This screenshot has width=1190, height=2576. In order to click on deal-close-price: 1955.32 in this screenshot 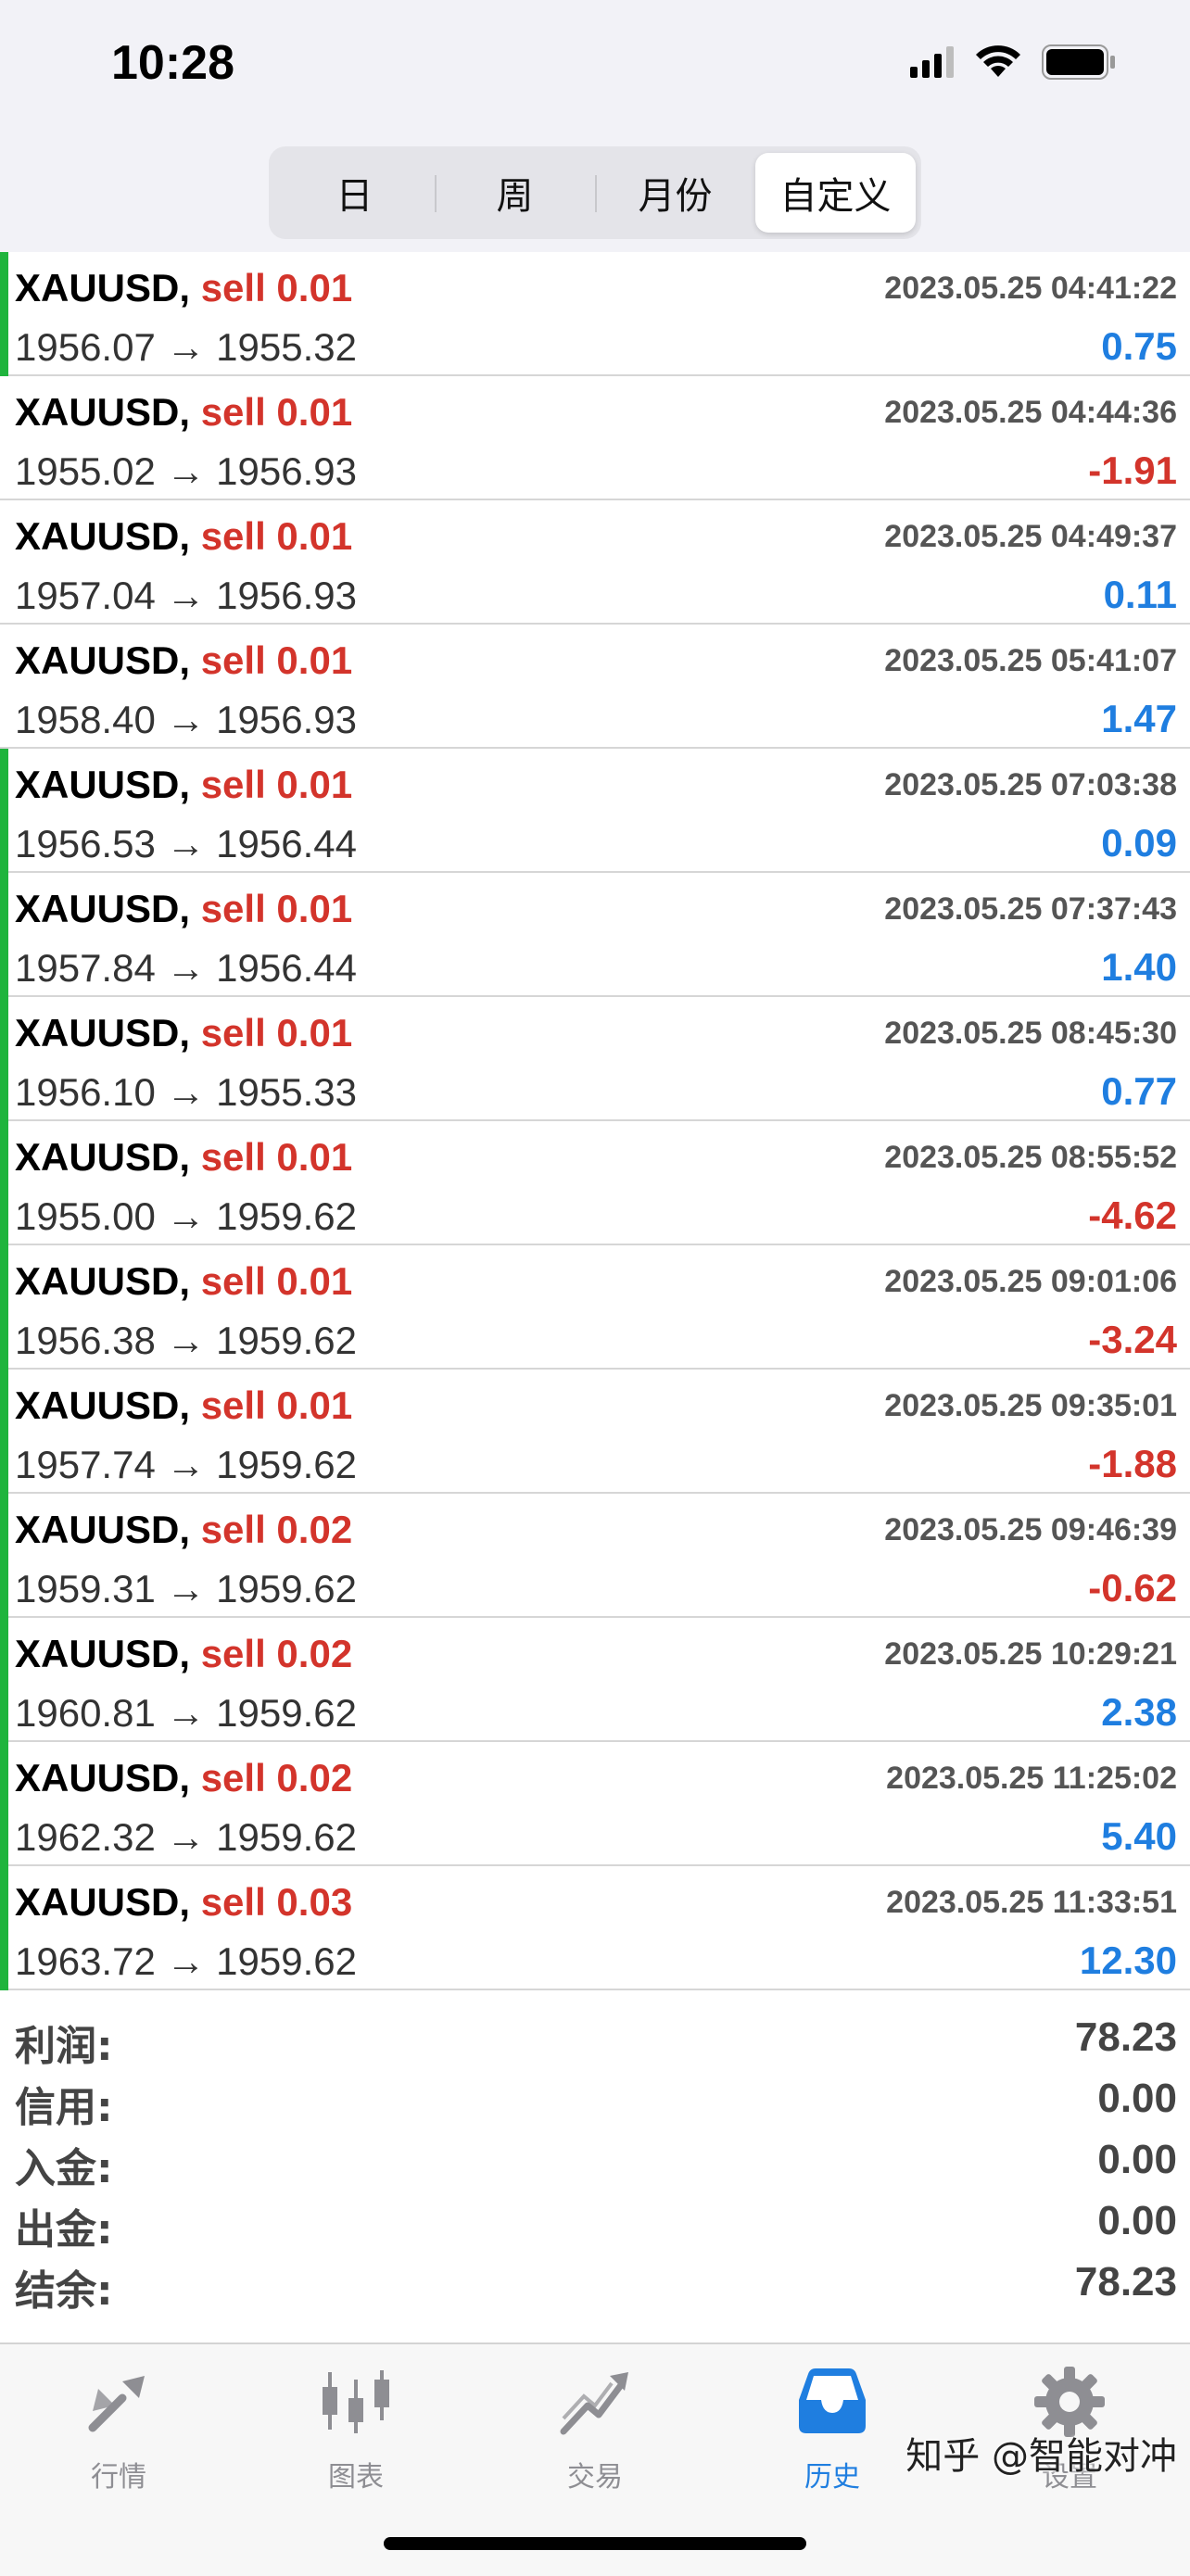, I will do `click(286, 347)`.